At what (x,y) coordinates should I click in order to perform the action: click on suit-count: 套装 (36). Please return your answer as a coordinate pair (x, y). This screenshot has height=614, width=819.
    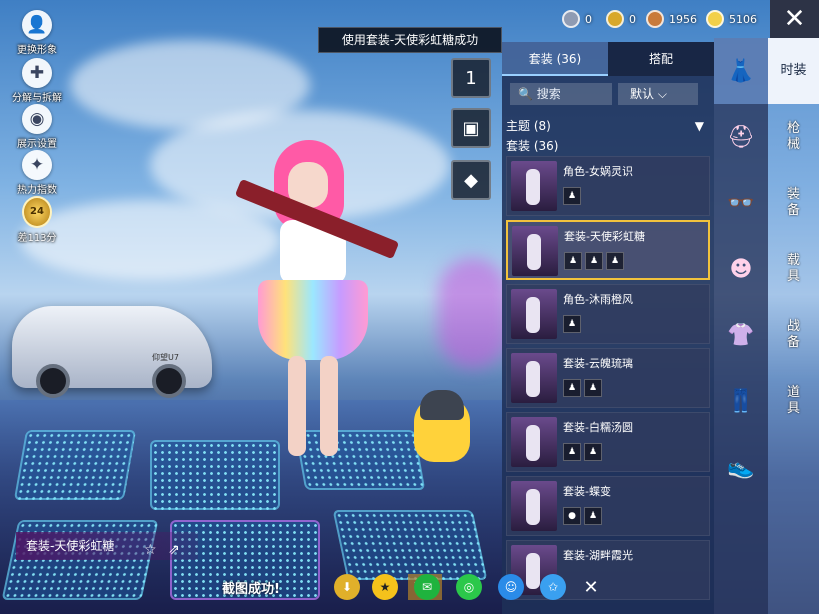
    Looking at the image, I should click on (532, 146).